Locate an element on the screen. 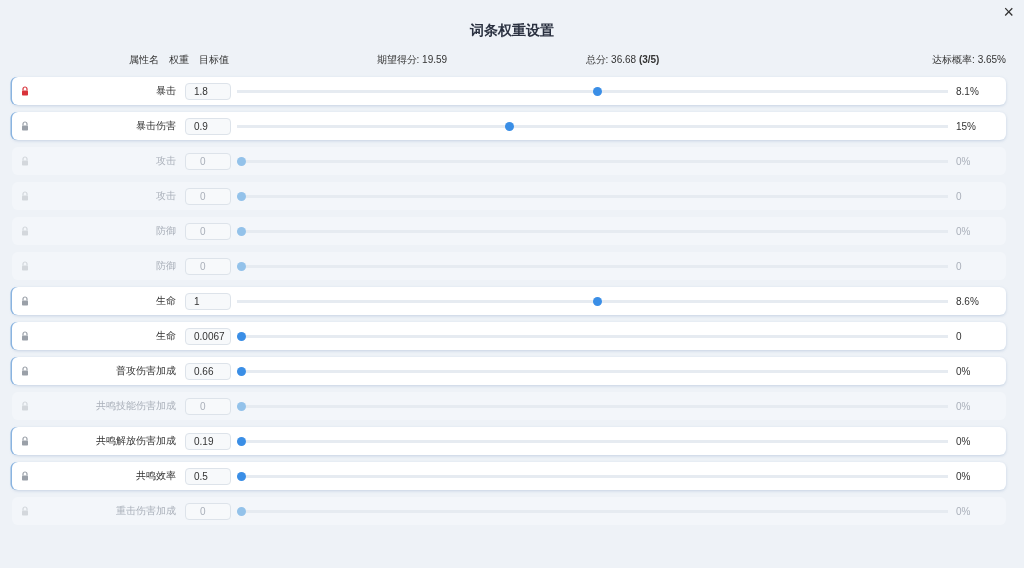  stat-name: 普攻伤害加成 is located at coordinates (145, 371).